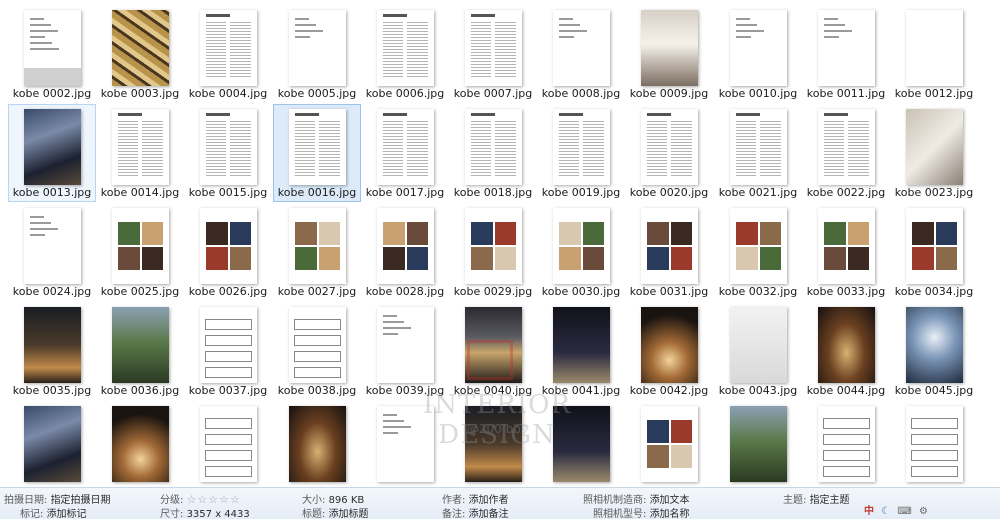  Describe the element at coordinates (758, 153) in the screenshot. I see `file-tile: kobe 0021.jpg` at that location.